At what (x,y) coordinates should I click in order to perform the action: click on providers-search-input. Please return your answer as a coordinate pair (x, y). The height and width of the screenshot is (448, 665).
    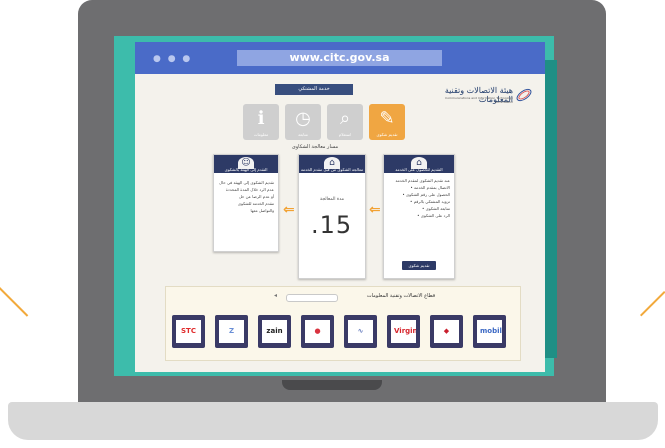
    Looking at the image, I should click on (312, 298).